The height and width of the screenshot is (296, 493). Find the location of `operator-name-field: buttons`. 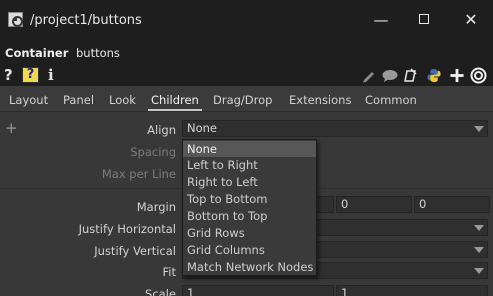

operator-name-field: buttons is located at coordinates (98, 53).